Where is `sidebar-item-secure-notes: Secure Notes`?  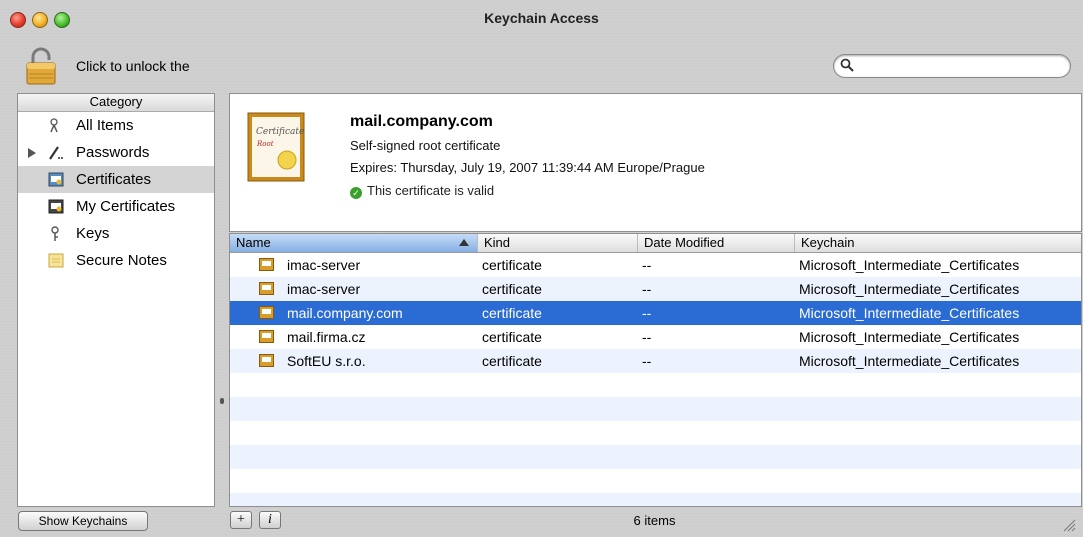
sidebar-item-secure-notes: Secure Notes is located at coordinates (116, 260).